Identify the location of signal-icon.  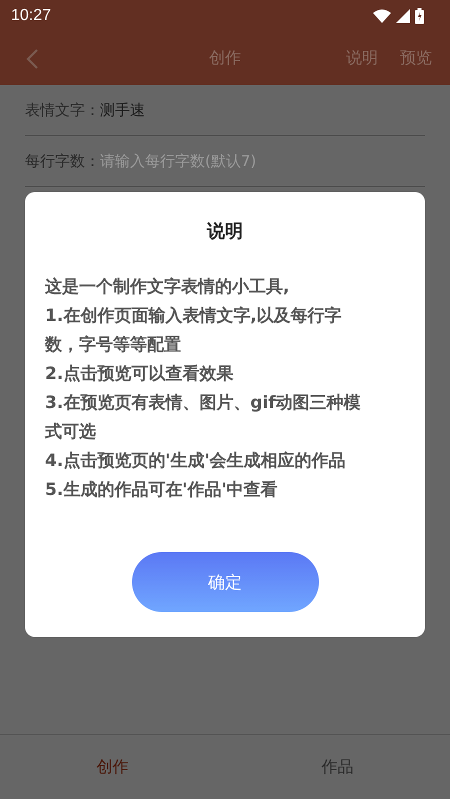
(403, 16).